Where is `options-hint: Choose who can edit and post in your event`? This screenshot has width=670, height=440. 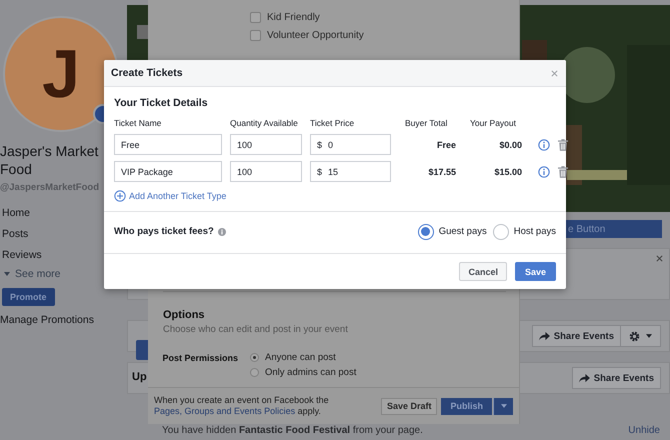
options-hint: Choose who can edit and post in your event is located at coordinates (256, 329).